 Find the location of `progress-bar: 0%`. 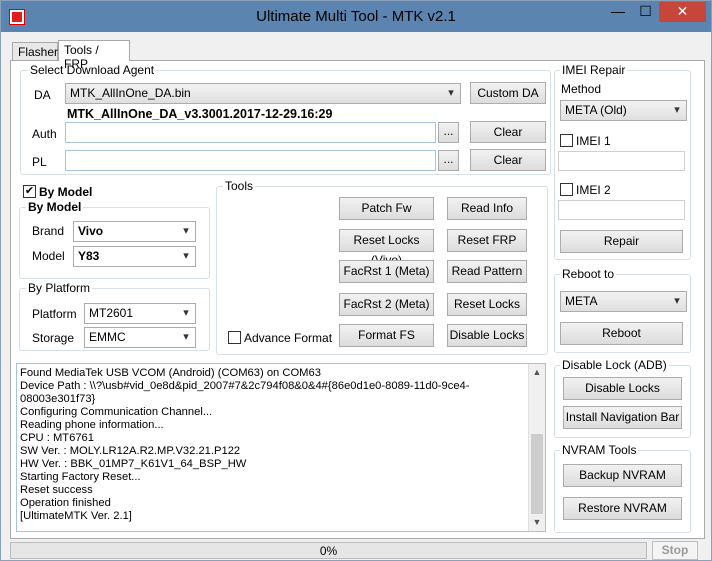

progress-bar: 0% is located at coordinates (328, 550).